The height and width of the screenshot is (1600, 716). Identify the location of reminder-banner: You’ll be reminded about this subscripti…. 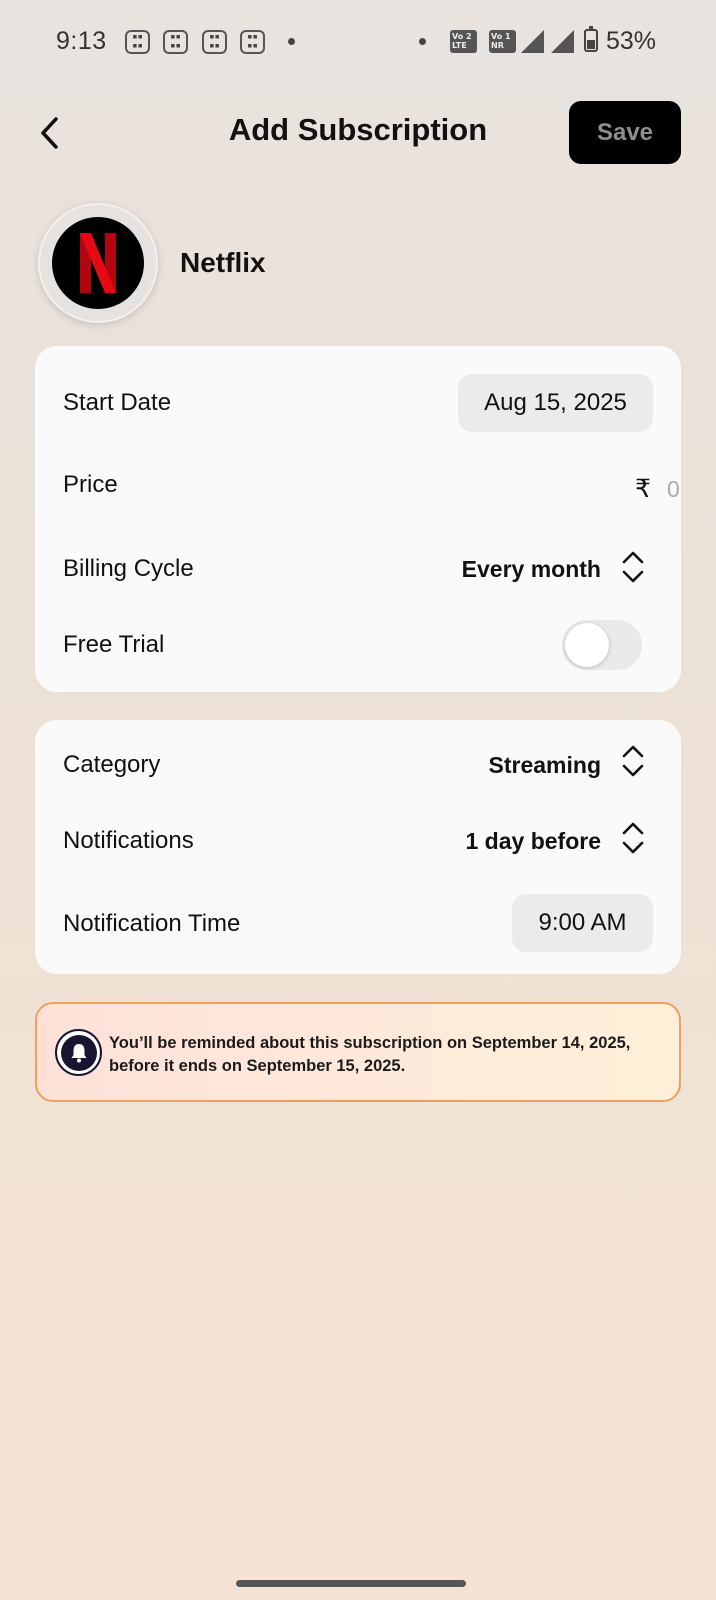
(358, 1052).